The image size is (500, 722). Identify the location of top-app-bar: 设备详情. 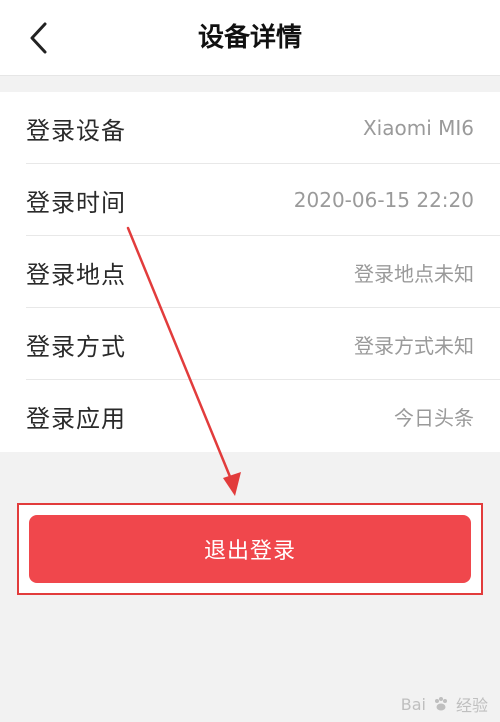
(250, 38).